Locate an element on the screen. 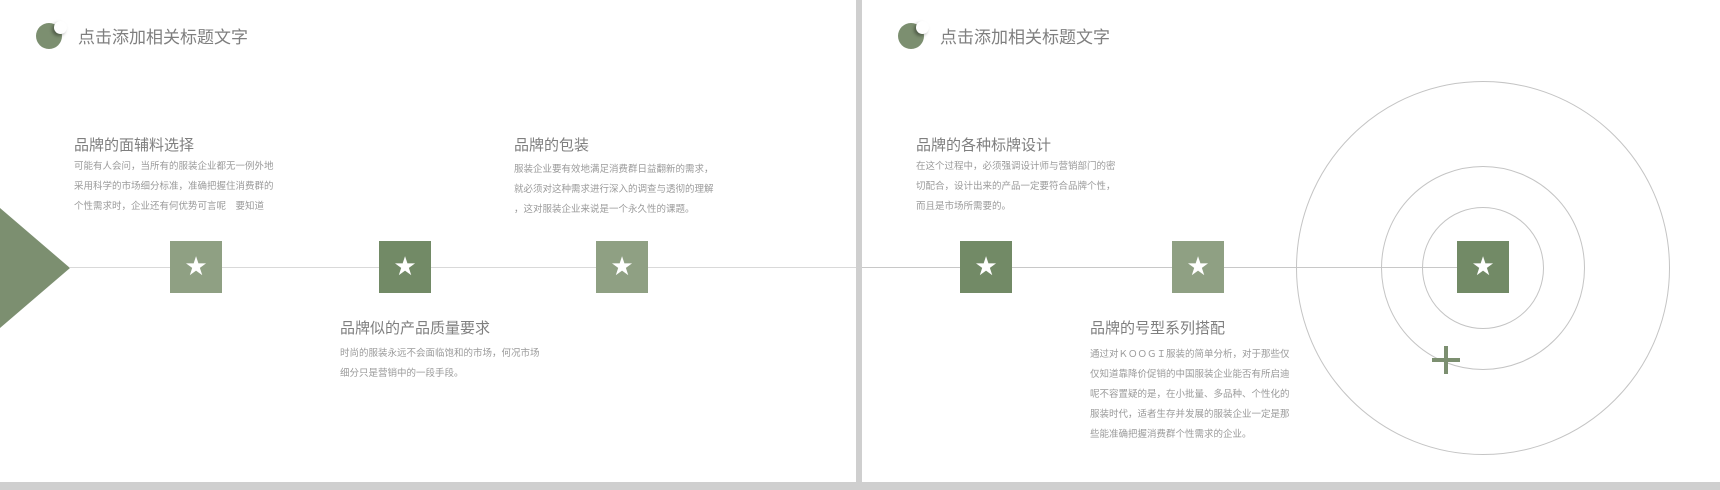 This screenshot has width=1720, height=490. text-line: 采用科学的市场细分标准，准确把握住消费群的 is located at coordinates (174, 186).